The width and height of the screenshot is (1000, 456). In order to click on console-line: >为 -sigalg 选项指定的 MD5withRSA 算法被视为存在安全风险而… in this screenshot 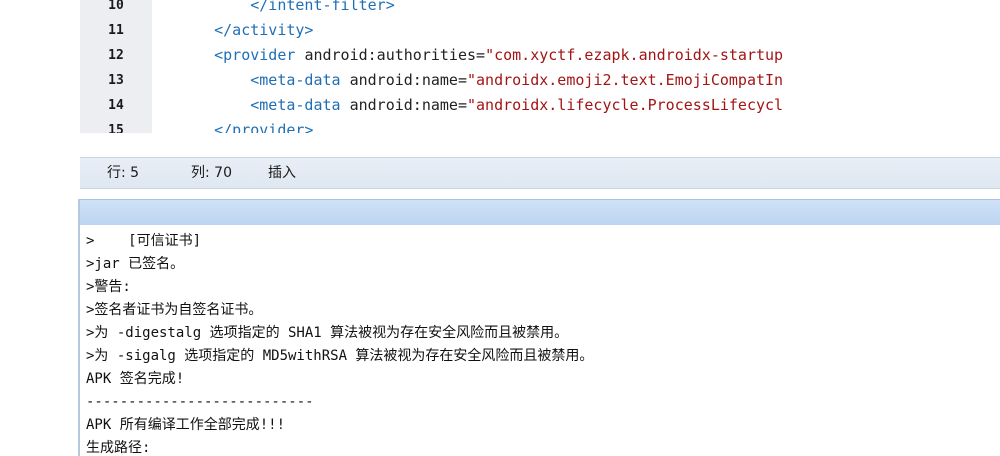, I will do `click(340, 356)`.